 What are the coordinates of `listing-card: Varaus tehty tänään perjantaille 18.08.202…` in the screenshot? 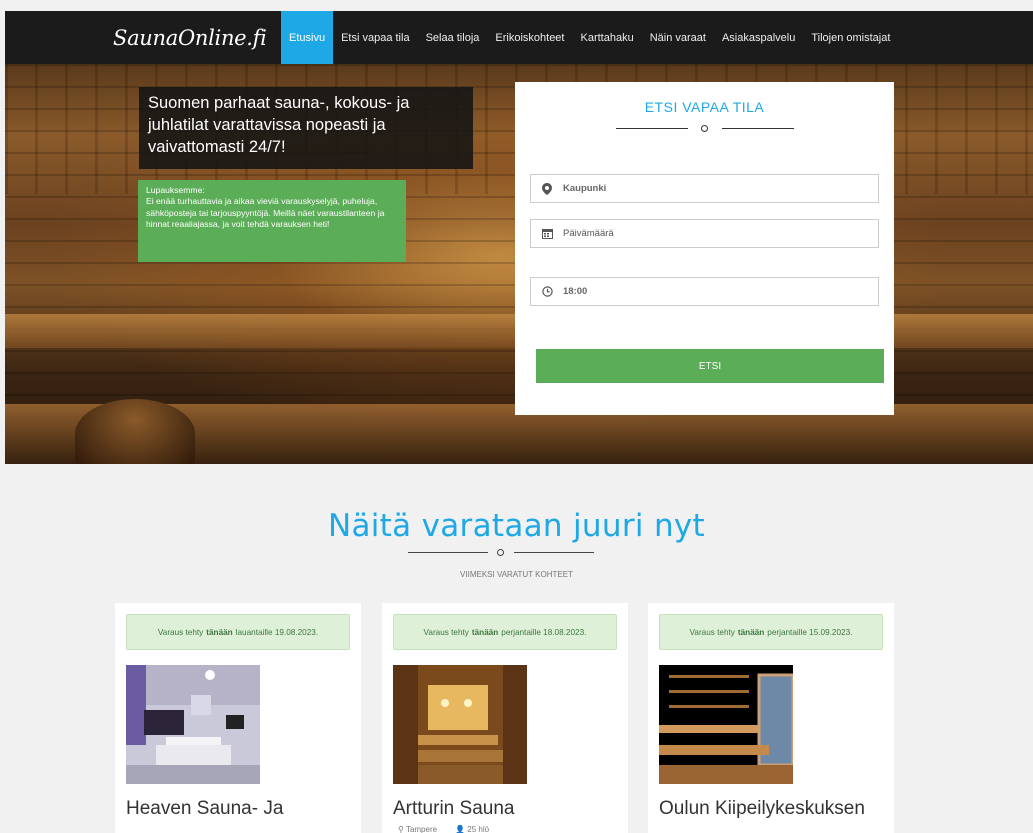 It's located at (505, 718).